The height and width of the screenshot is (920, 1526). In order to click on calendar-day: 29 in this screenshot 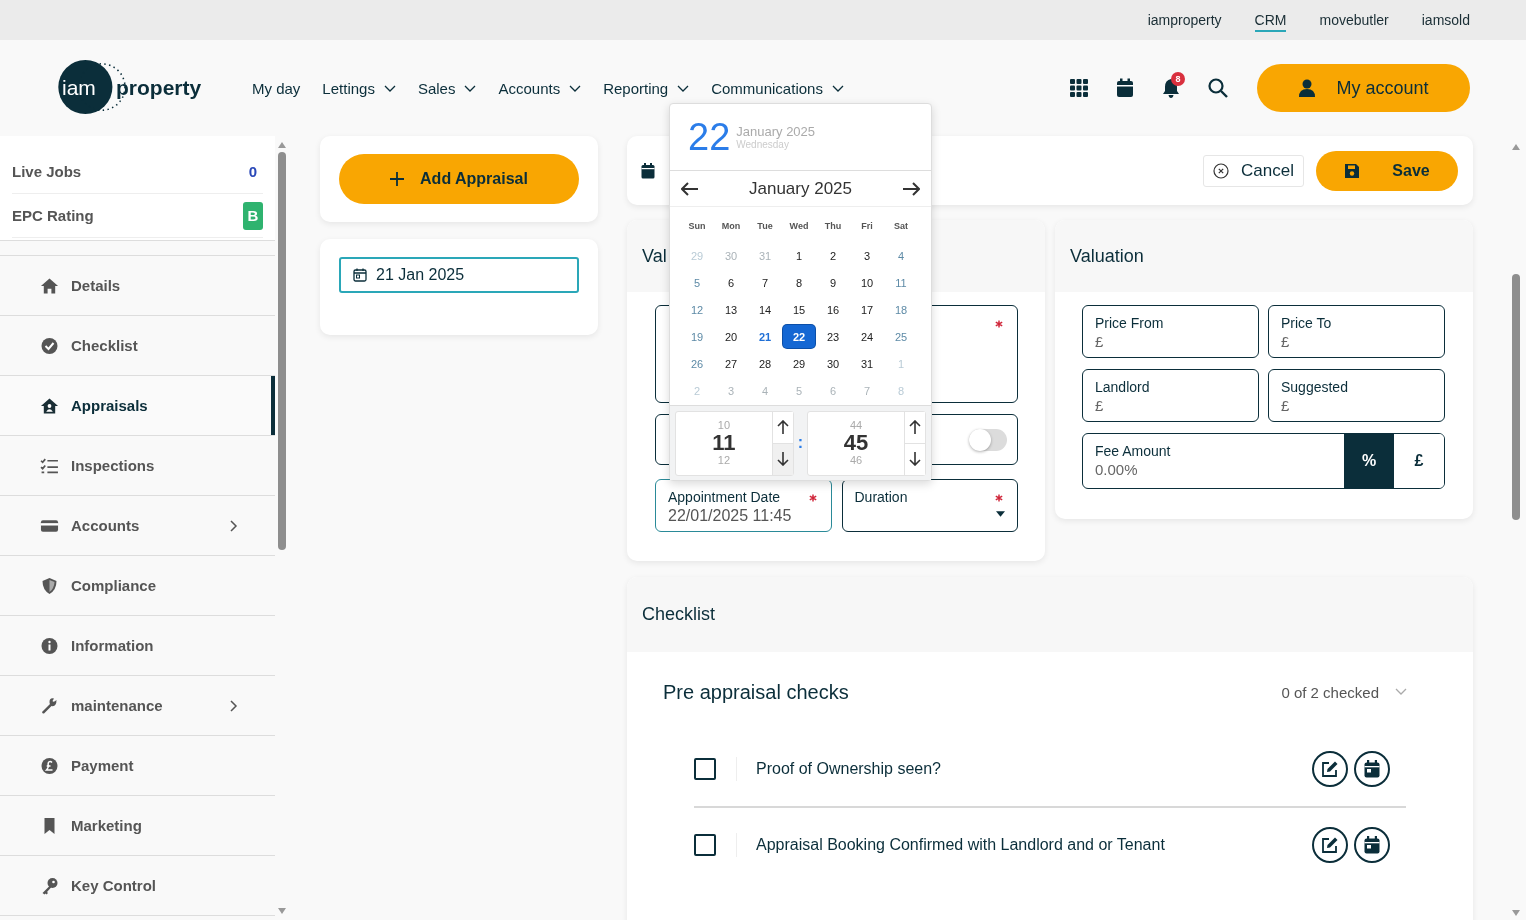, I will do `click(799, 363)`.